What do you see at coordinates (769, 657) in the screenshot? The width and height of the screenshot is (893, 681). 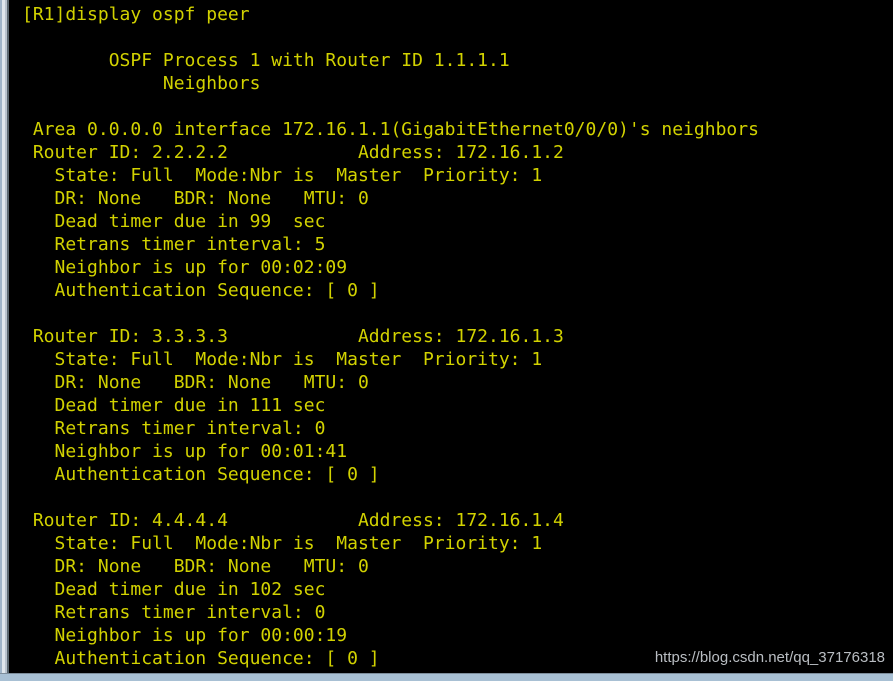 I see `watermark-url: https://blog.csdn.net/qq_37176318` at bounding box center [769, 657].